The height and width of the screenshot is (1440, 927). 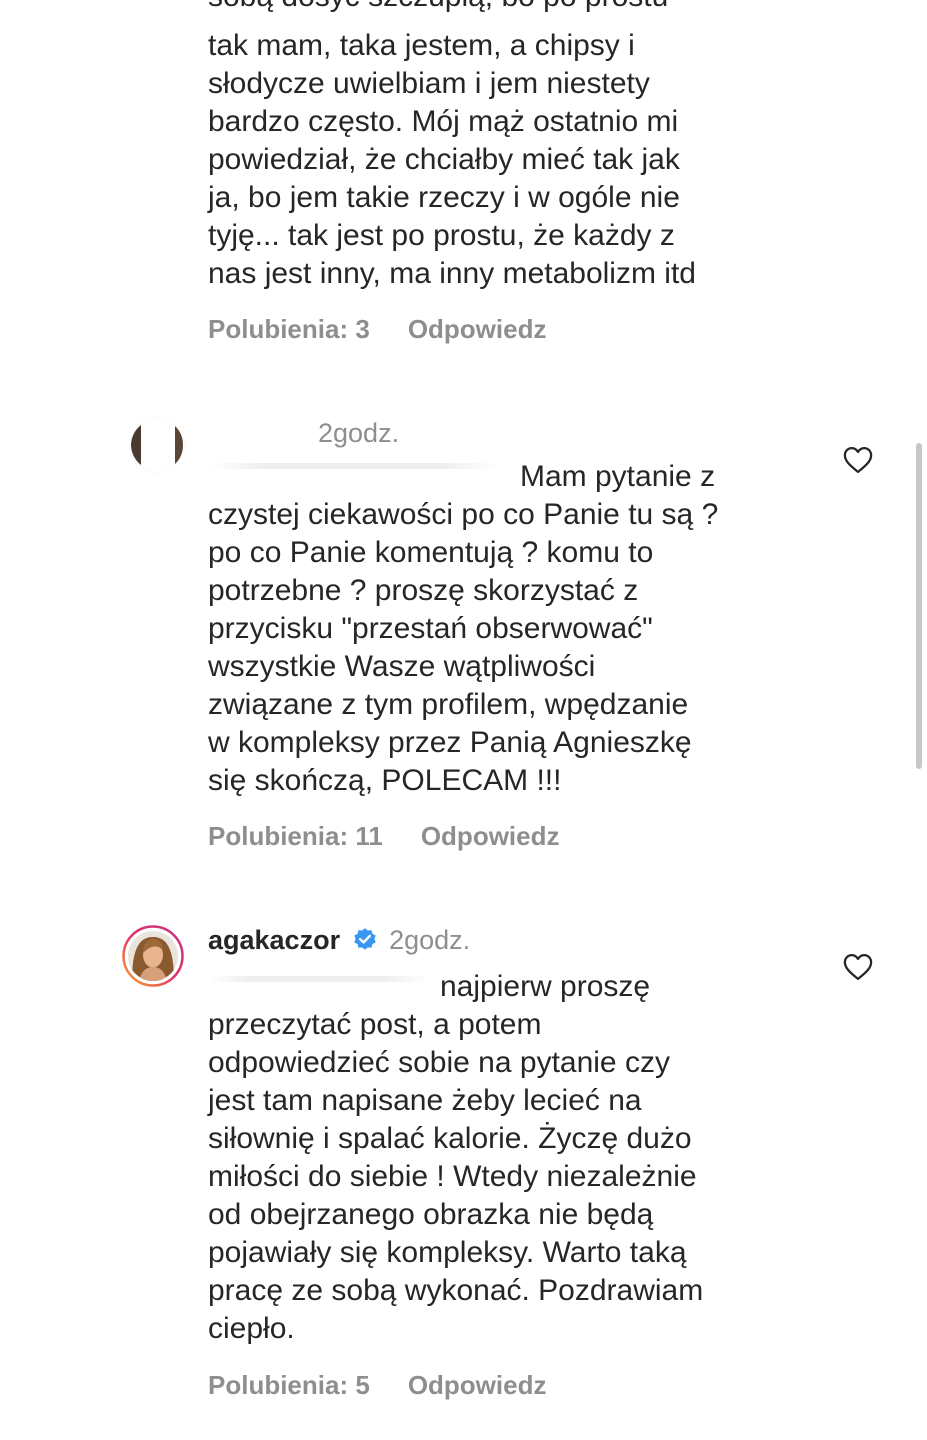 What do you see at coordinates (618, 476) in the screenshot?
I see `comment-text-first-line: Mam pytanie z` at bounding box center [618, 476].